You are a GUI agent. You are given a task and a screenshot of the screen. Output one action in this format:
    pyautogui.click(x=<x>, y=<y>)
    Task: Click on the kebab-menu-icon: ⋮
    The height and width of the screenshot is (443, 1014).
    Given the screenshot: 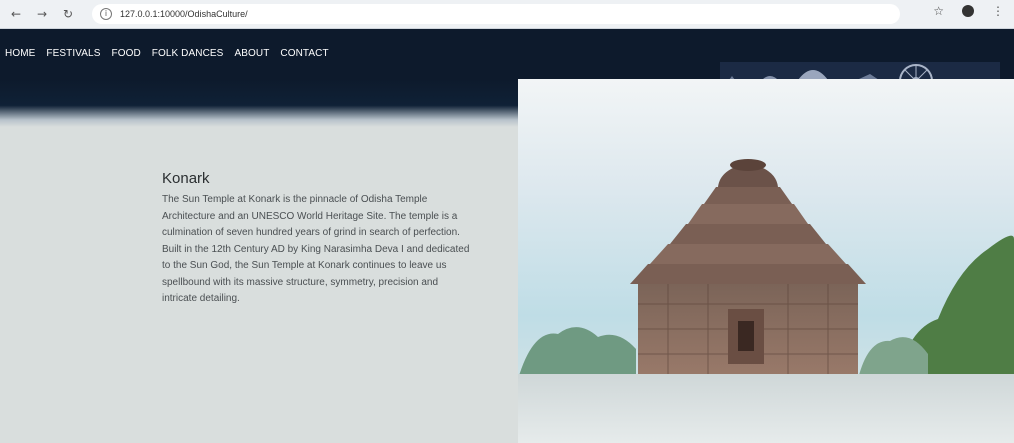 What is the action you would take?
    pyautogui.click(x=998, y=11)
    